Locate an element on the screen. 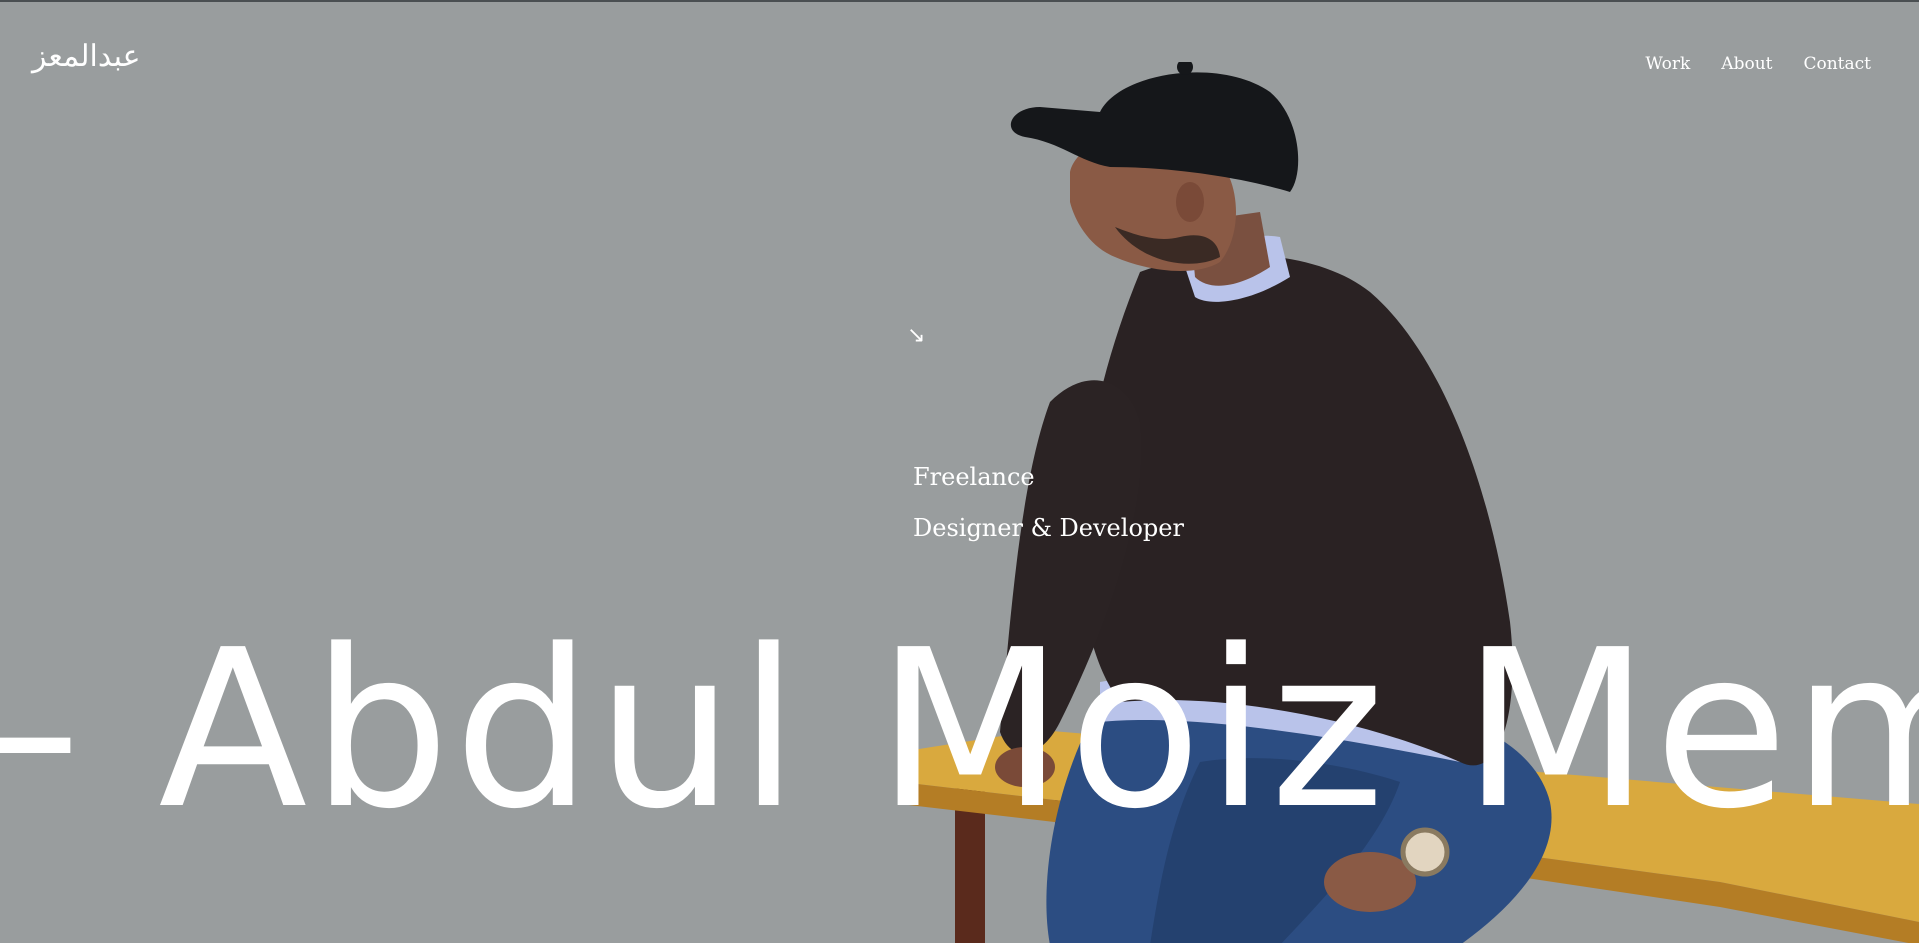  nav-link-contact: Contact is located at coordinates (1837, 64).